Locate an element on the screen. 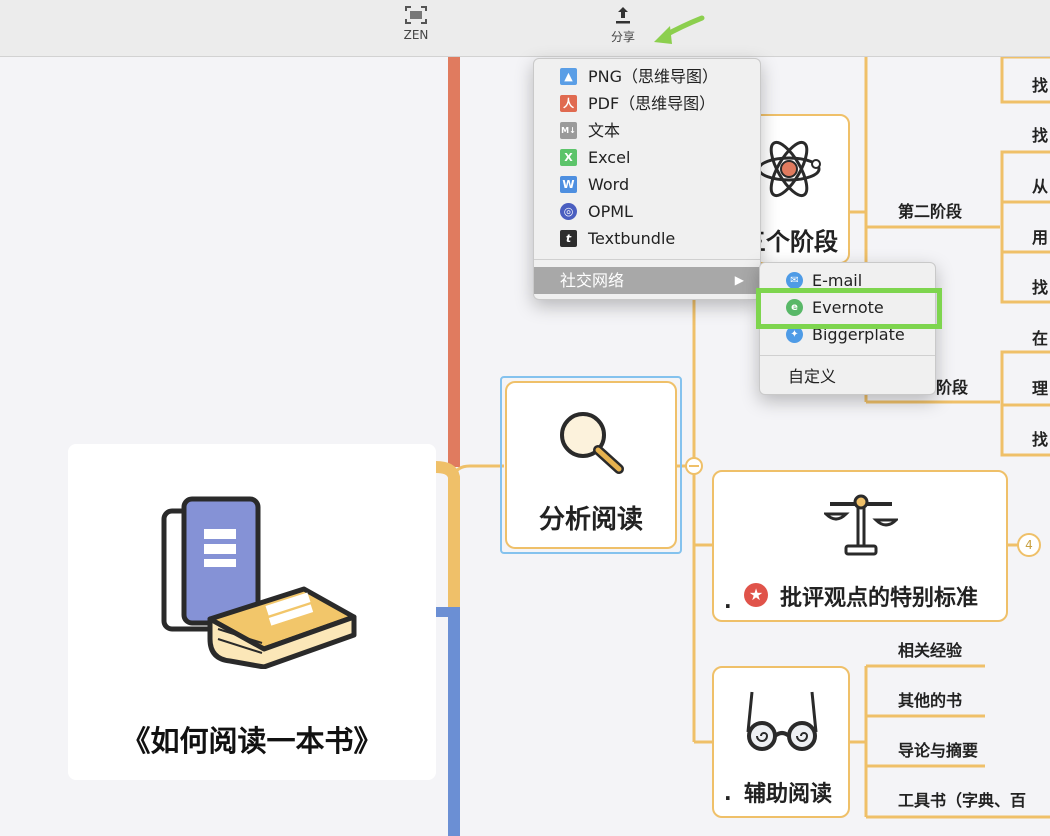 The width and height of the screenshot is (1050, 836). atom-icon is located at coordinates (789, 169).